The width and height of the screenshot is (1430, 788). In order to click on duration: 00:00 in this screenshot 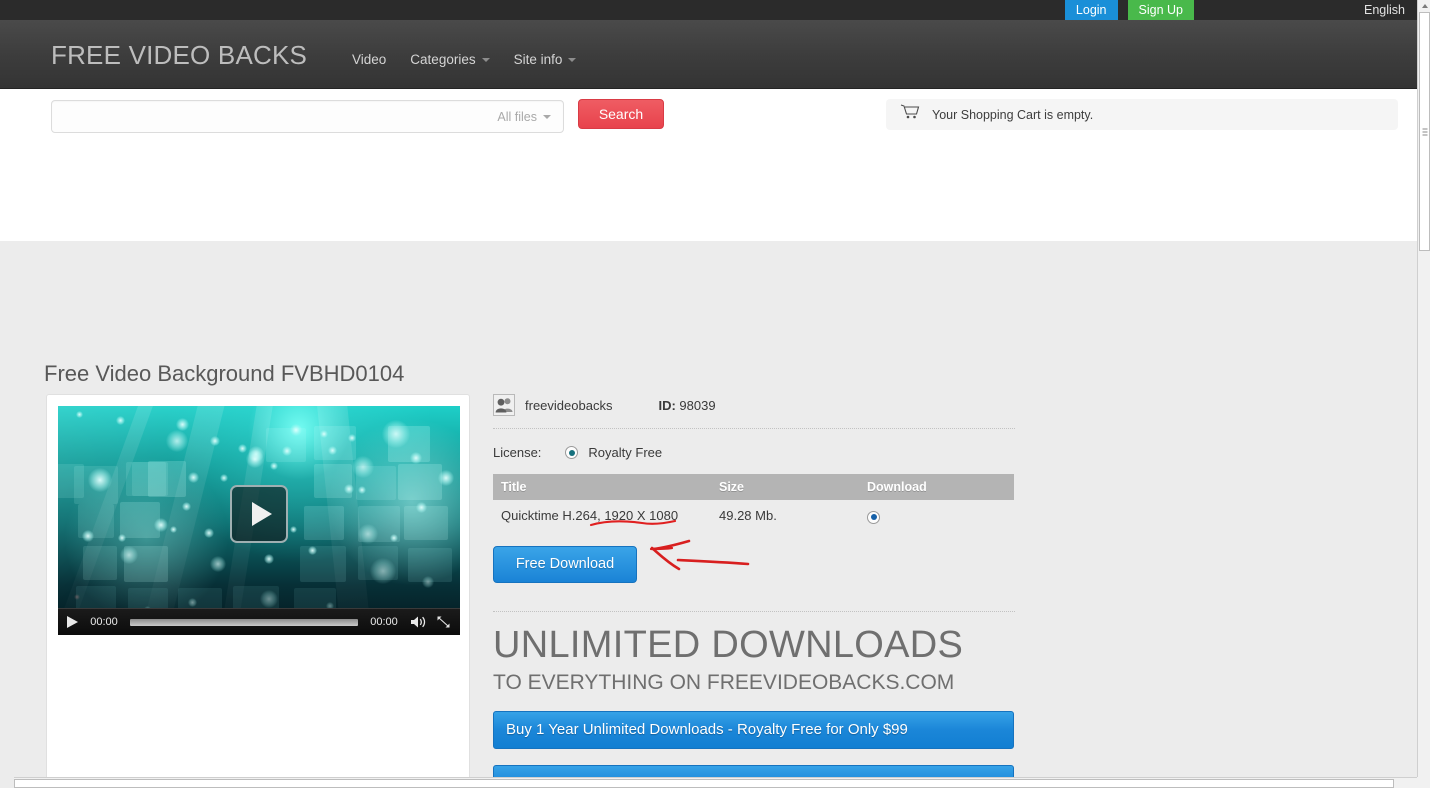, I will do `click(384, 622)`.